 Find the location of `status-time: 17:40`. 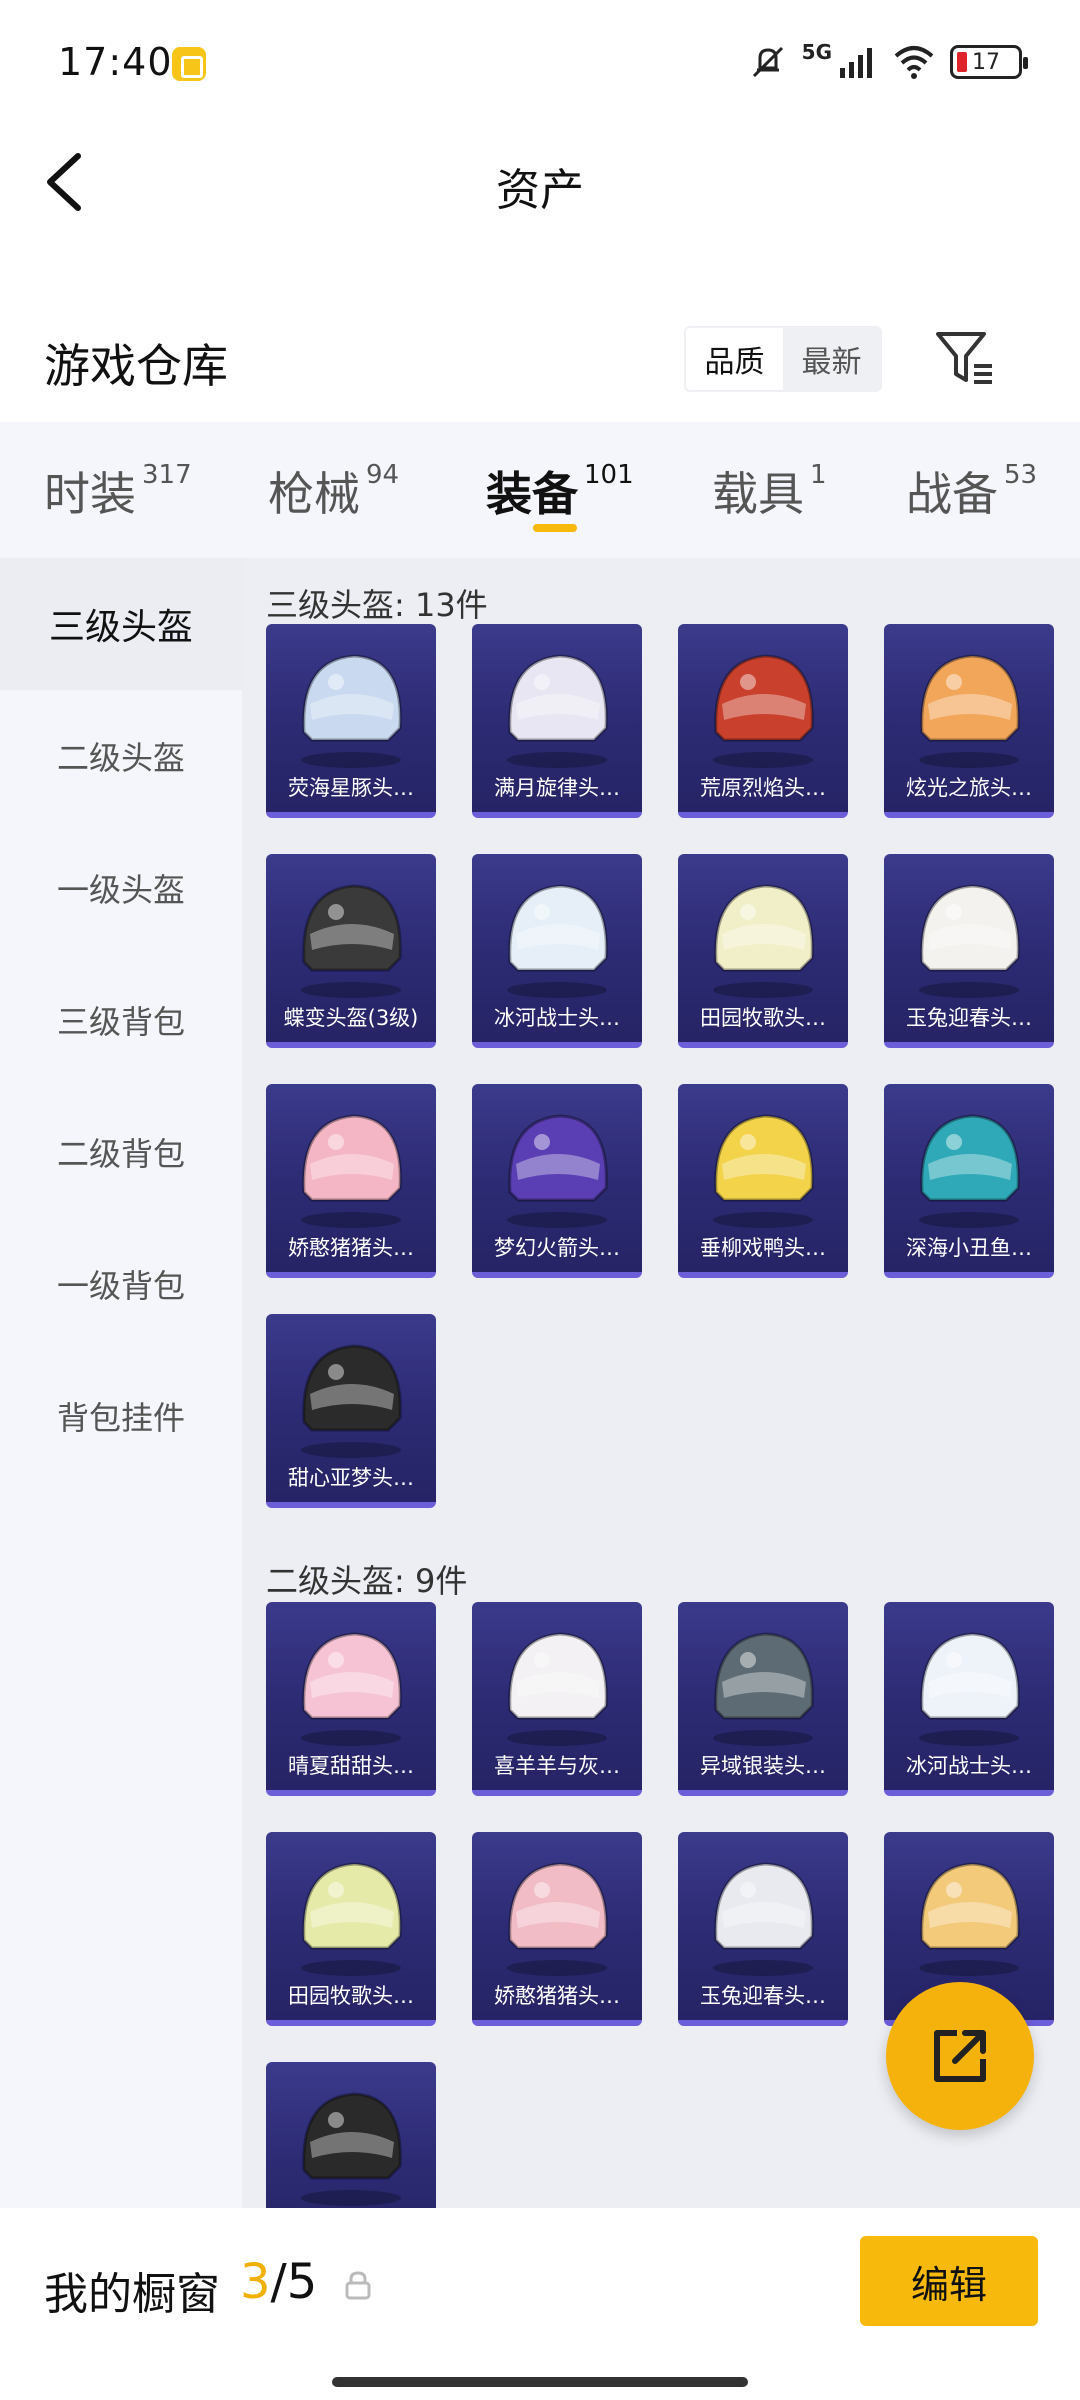

status-time: 17:40 is located at coordinates (115, 62).